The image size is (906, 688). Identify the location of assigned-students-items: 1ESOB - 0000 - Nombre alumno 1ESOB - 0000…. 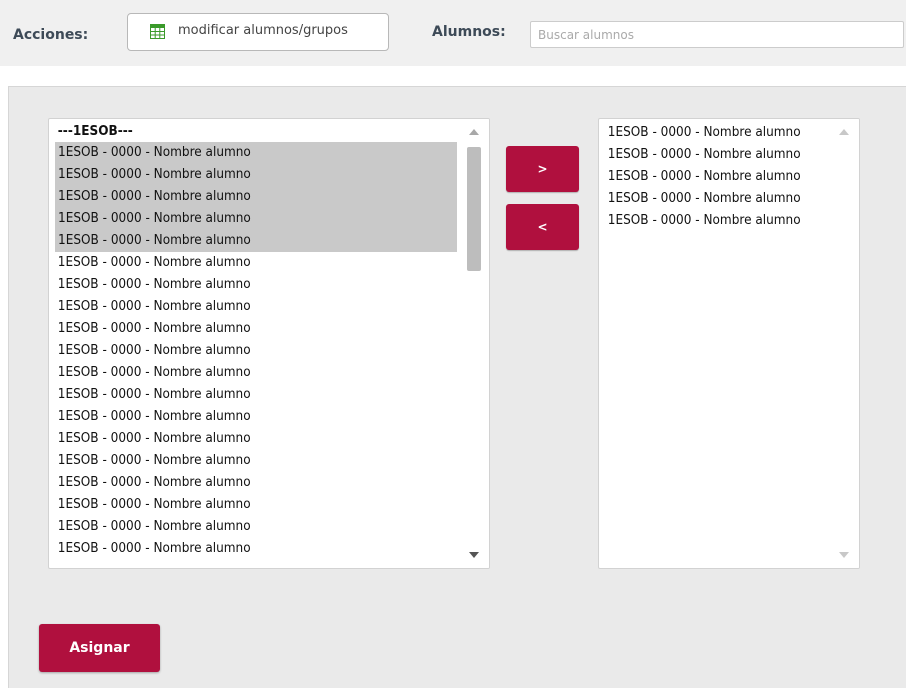
(716, 177).